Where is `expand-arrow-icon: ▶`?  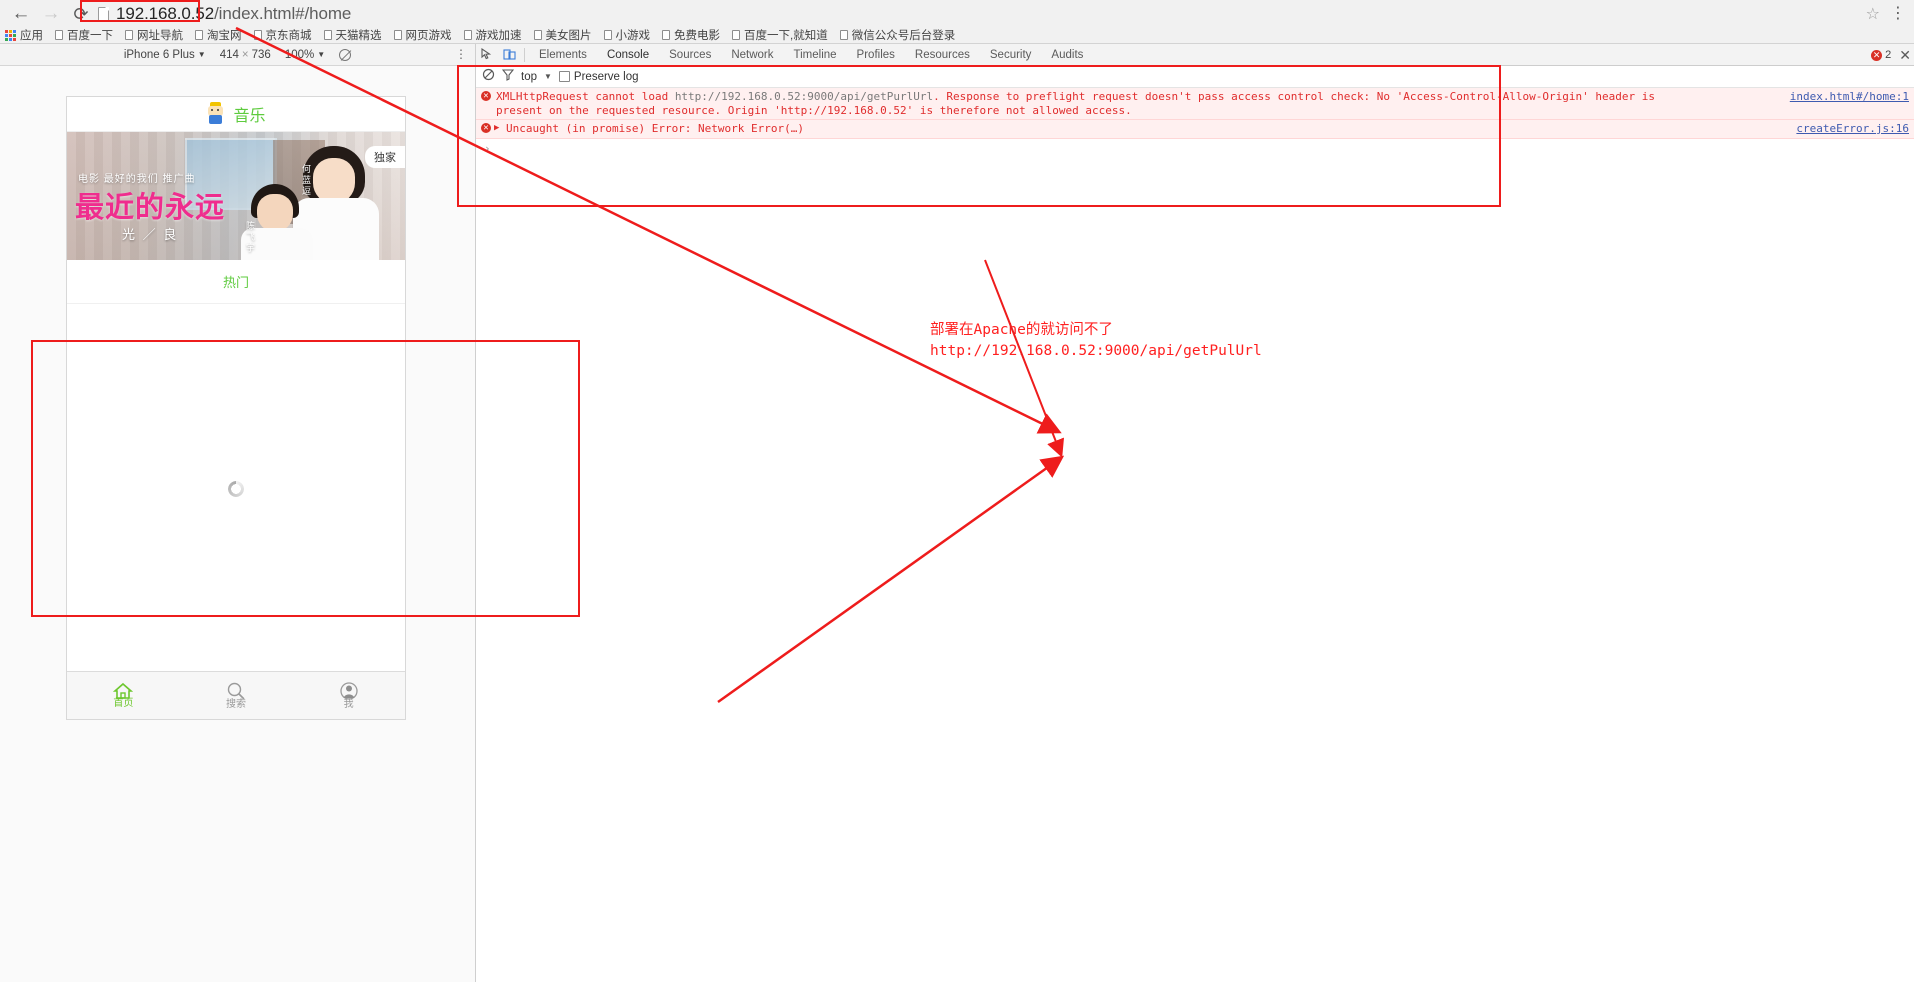
expand-arrow-icon: ▶ is located at coordinates (496, 129).